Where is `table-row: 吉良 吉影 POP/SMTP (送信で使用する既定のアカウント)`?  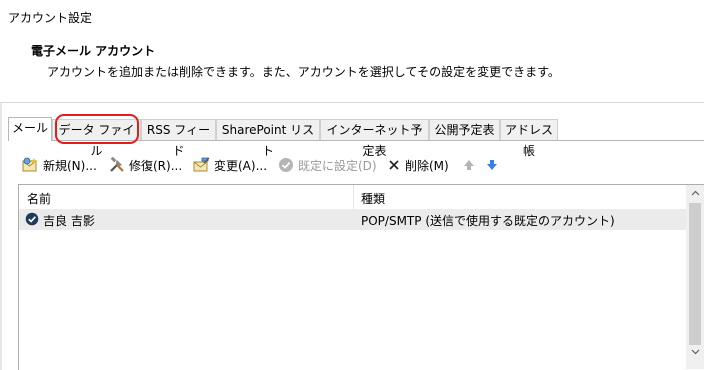
table-row: 吉良 吉影 POP/SMTP (送信で使用する既定のアカウント) is located at coordinates (353, 219).